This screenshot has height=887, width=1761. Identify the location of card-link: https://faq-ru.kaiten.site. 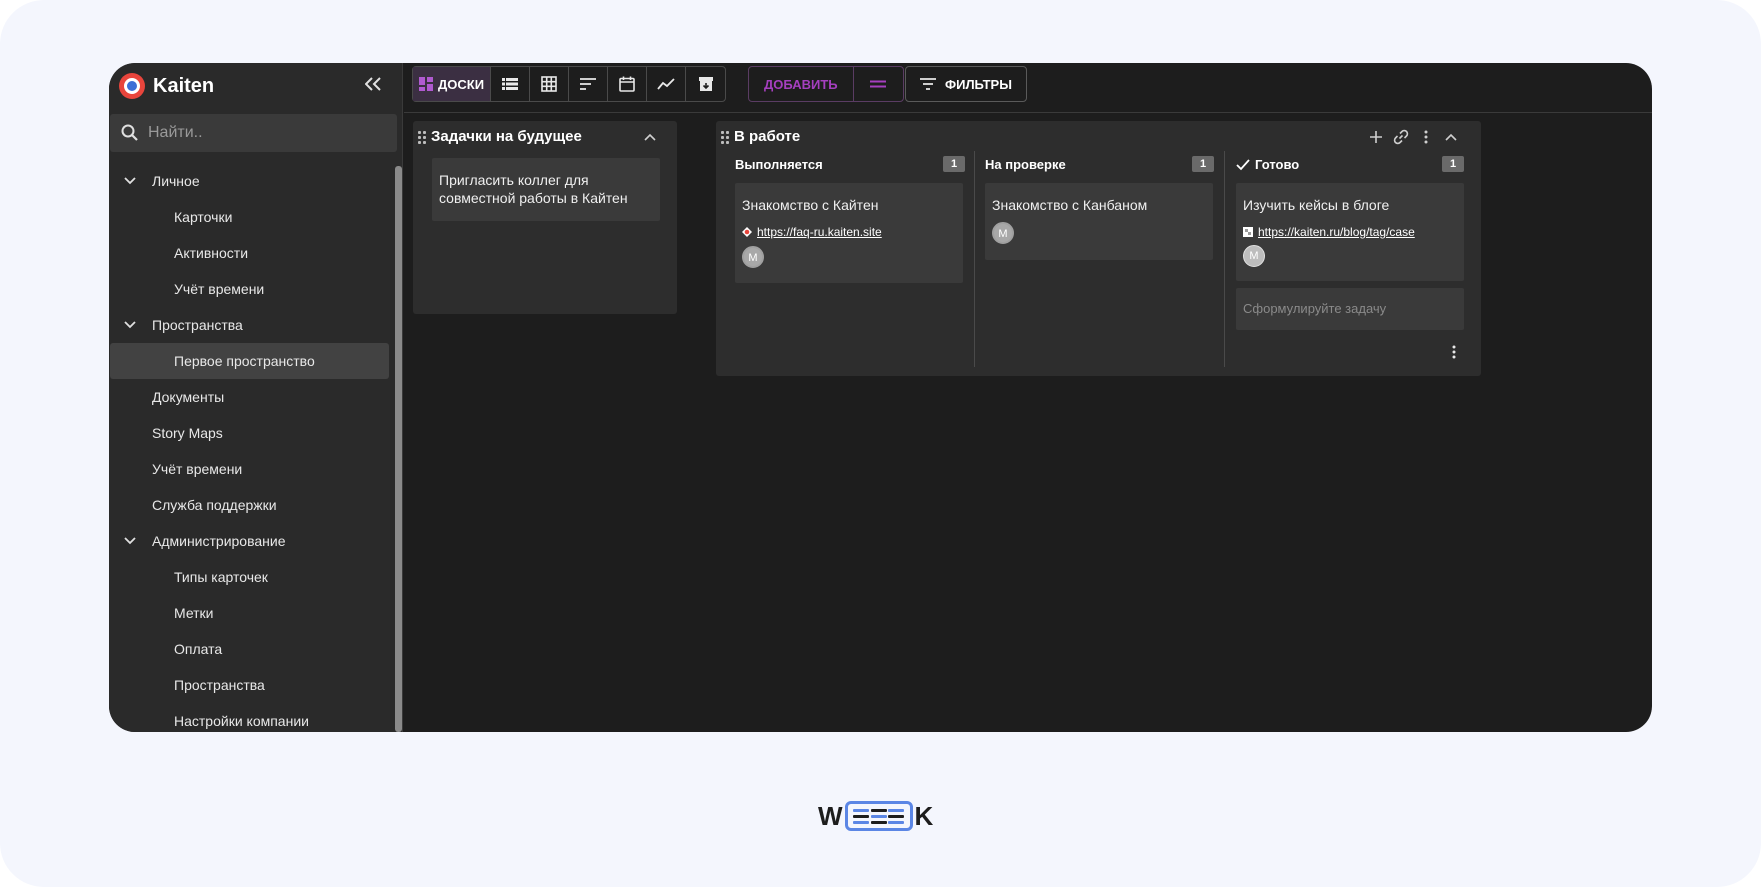
(812, 232).